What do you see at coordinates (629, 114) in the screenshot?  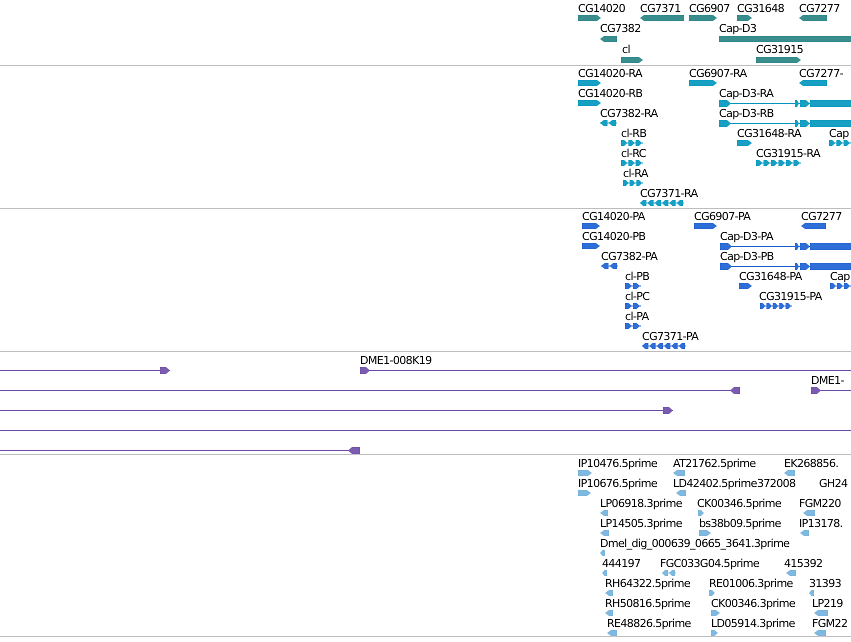 I see `feature-label: CG7382-RA` at bounding box center [629, 114].